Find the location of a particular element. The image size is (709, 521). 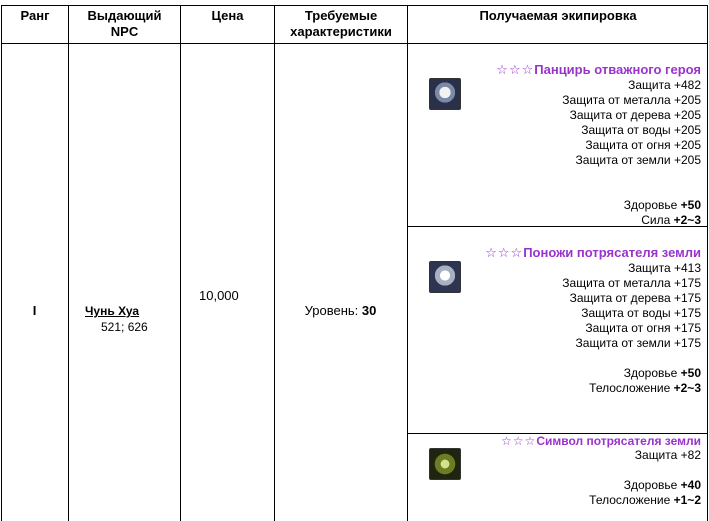

item-title-amulet: ☆☆☆Символ потрясателя земли is located at coordinates (601, 441).